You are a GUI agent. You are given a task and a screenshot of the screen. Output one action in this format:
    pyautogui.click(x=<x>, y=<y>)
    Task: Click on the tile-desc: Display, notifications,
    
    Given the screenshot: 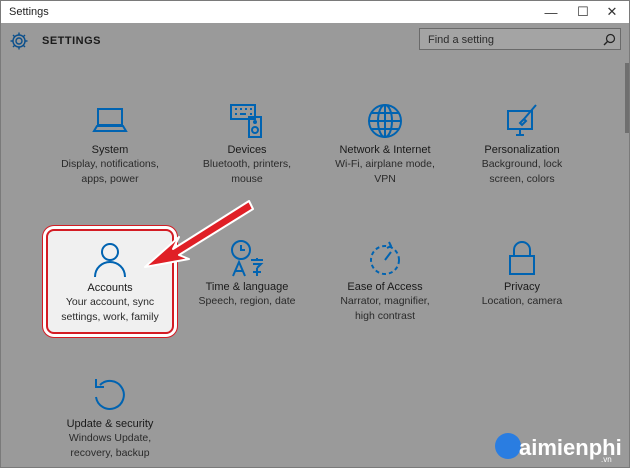 What is the action you would take?
    pyautogui.click(x=110, y=164)
    